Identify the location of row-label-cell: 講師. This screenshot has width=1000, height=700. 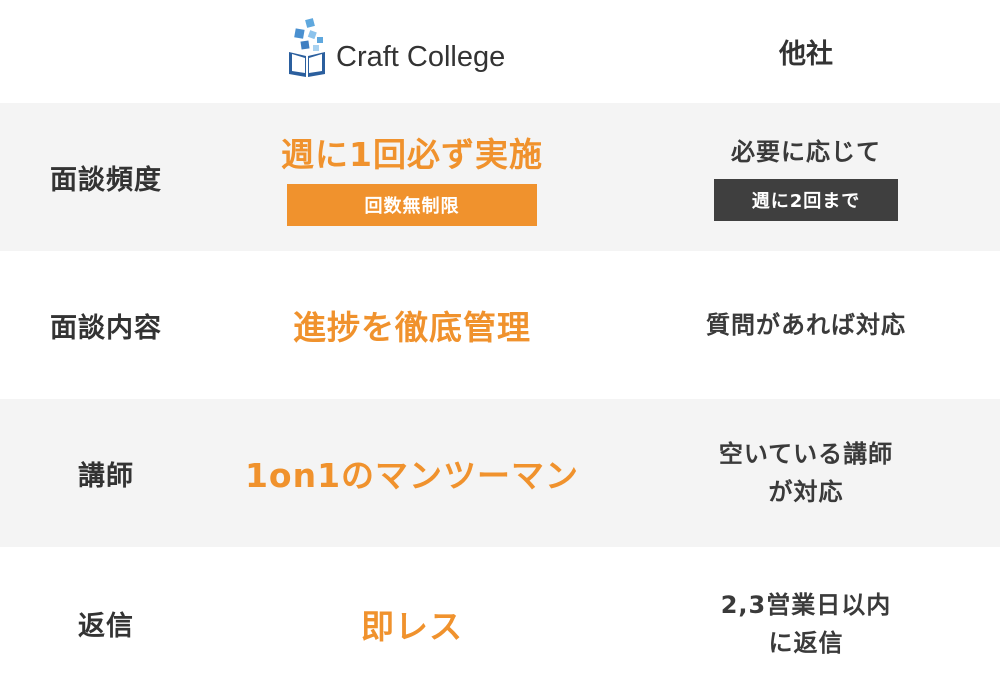
(106, 473).